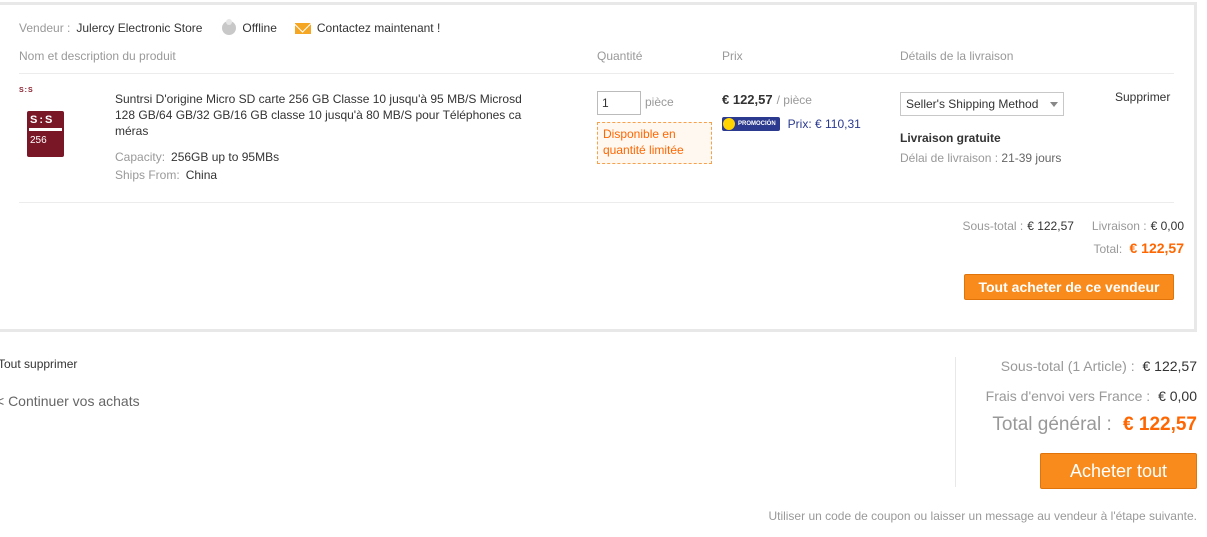 This screenshot has width=1207, height=537. Describe the element at coordinates (949, 158) in the screenshot. I see `delivery-delay-label: Délai de livraison :` at that location.